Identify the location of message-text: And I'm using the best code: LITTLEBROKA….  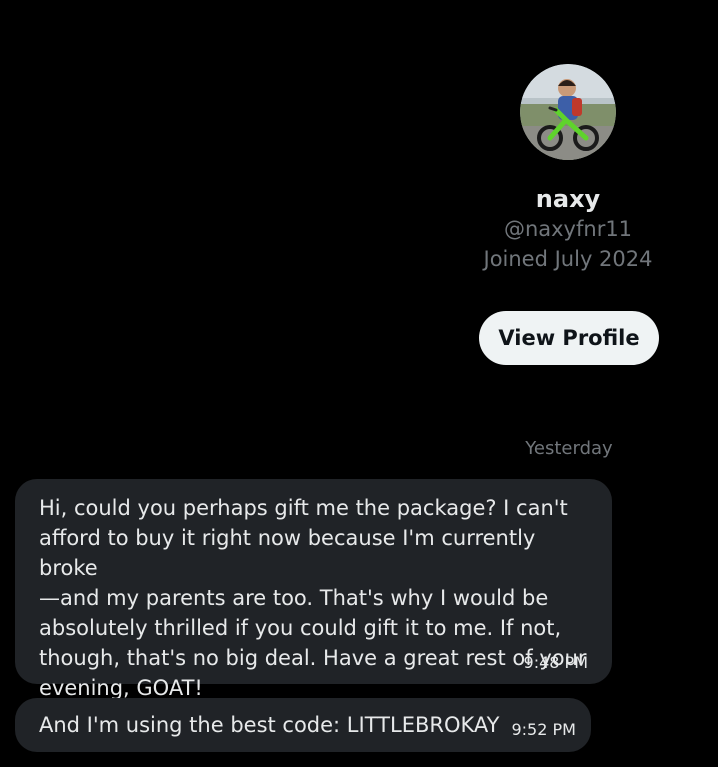
(269, 725).